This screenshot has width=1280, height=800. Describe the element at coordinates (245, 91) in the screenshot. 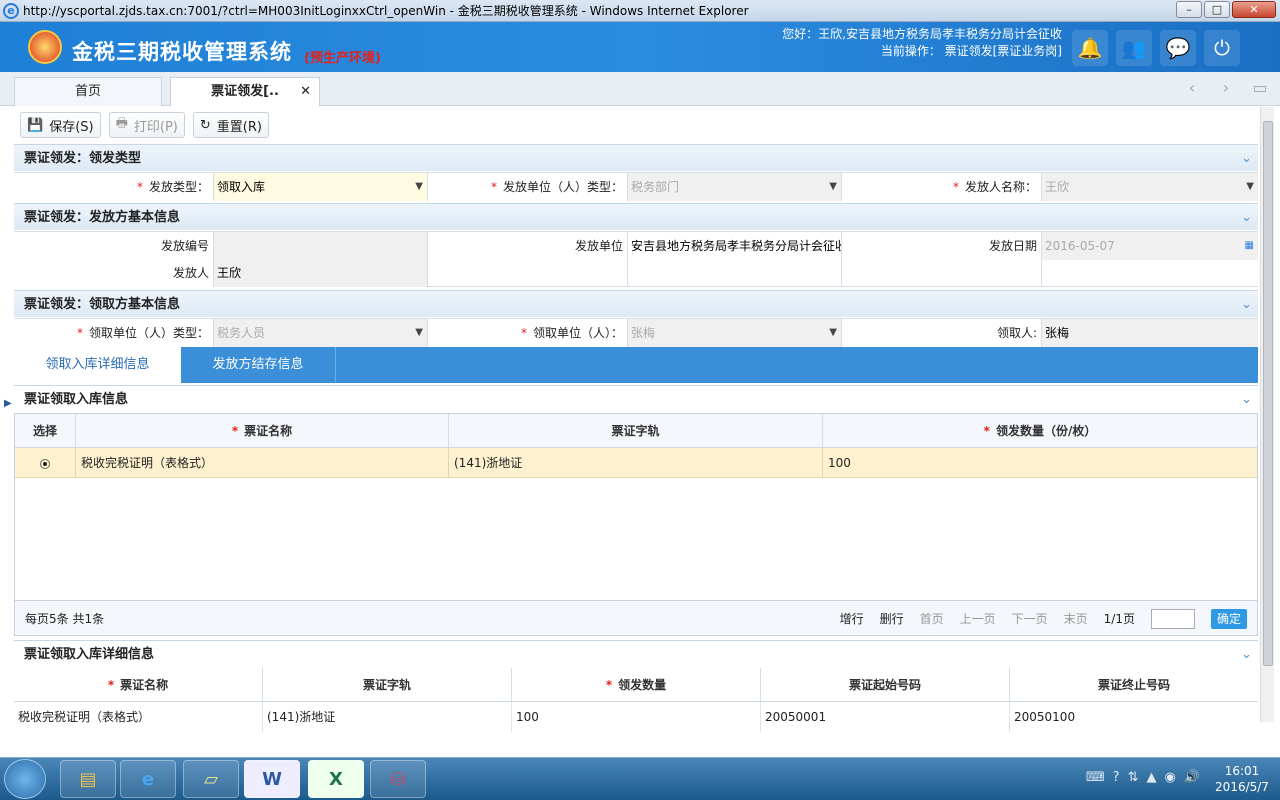

I see `tab-ticket-issue: 票证领发[.. ✕` at that location.